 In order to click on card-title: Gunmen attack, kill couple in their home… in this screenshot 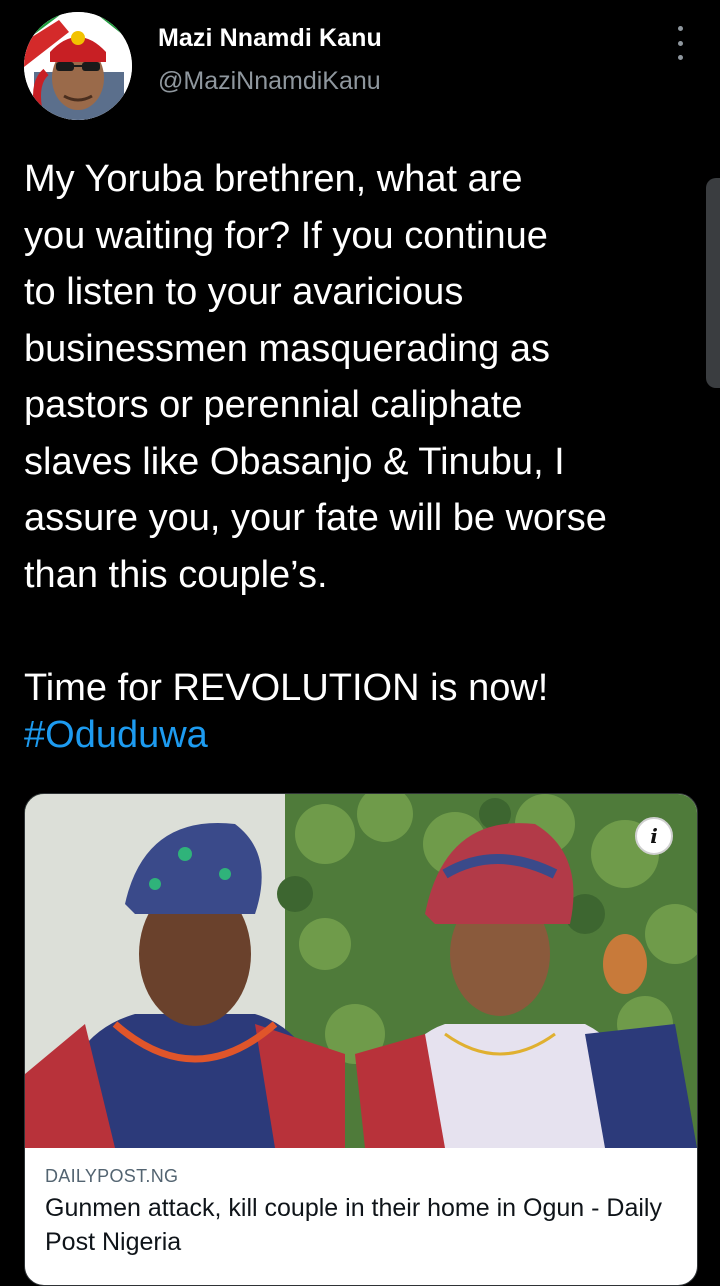, I will do `click(365, 1225)`.